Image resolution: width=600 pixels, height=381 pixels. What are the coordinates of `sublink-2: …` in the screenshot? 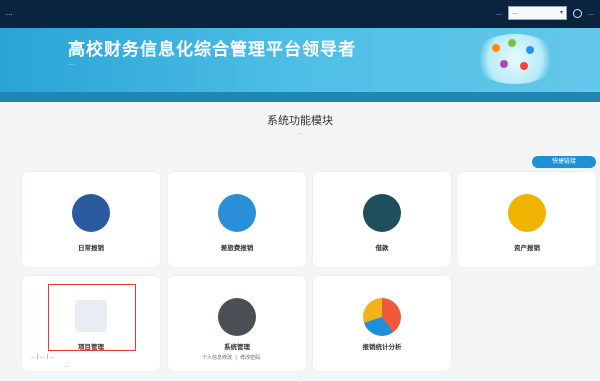 It's located at (42, 357).